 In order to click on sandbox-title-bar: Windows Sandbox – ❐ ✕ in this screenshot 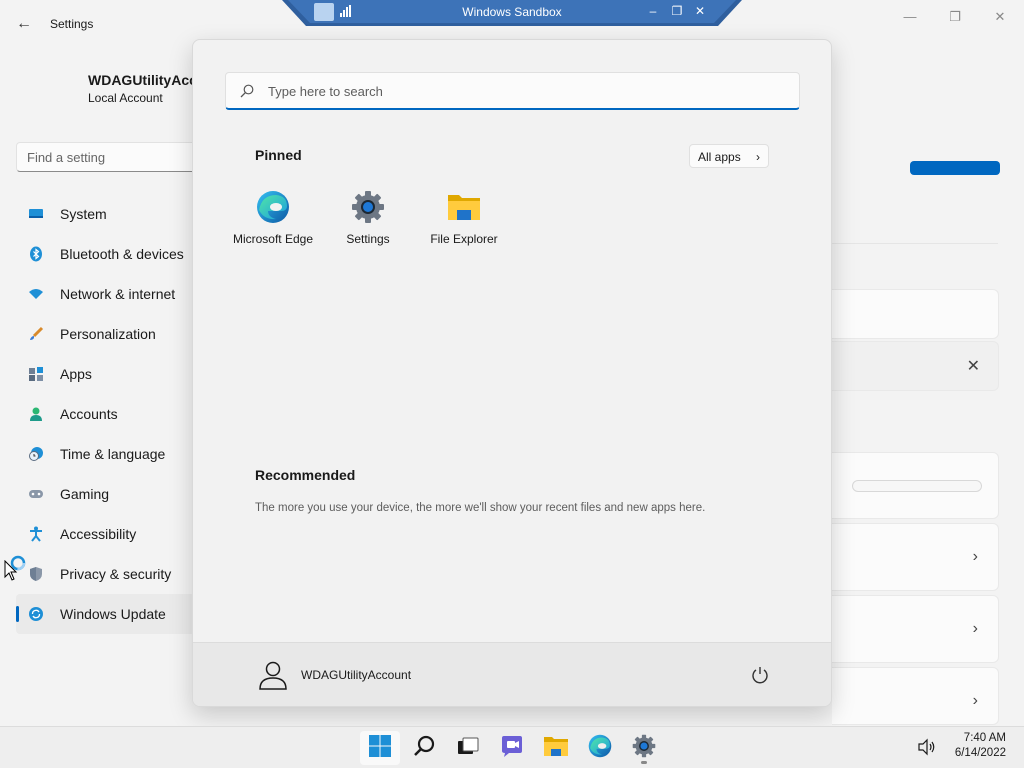, I will do `click(512, 13)`.